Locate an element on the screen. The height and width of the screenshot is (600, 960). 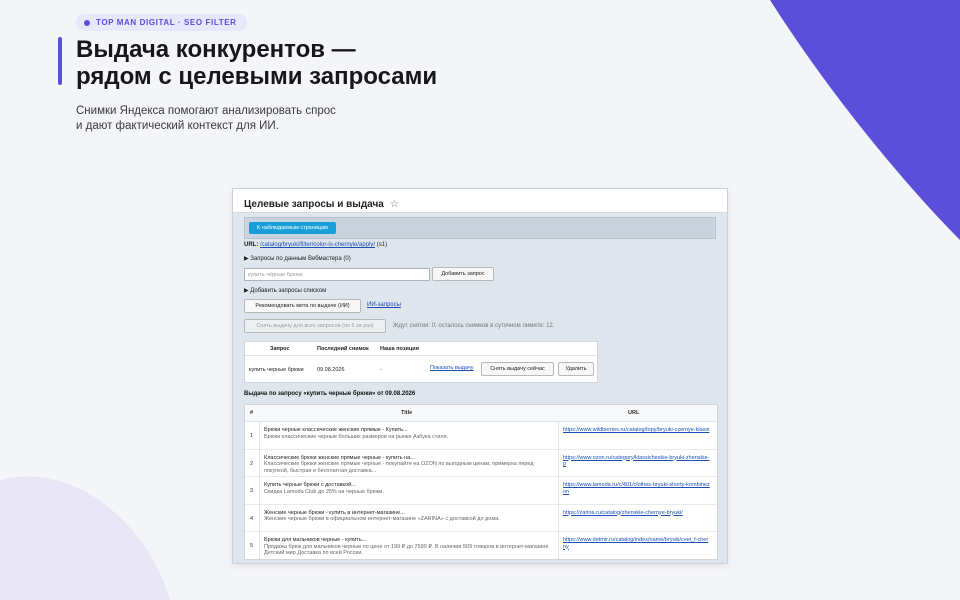
row-number: 4 is located at coordinates (252, 518).